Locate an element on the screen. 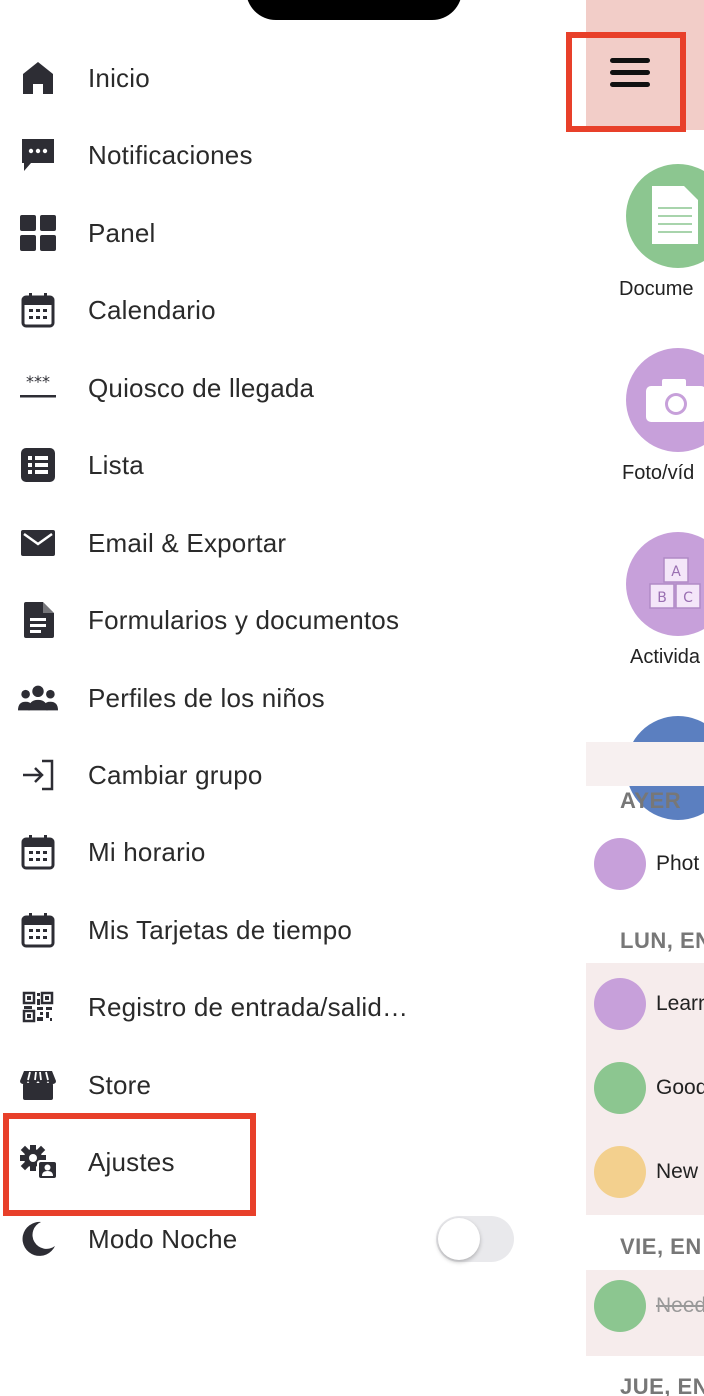 This screenshot has height=1396, width=704. menu-item-perfiles-de-los-ninos: Perfiles de los niños is located at coordinates (270, 698).